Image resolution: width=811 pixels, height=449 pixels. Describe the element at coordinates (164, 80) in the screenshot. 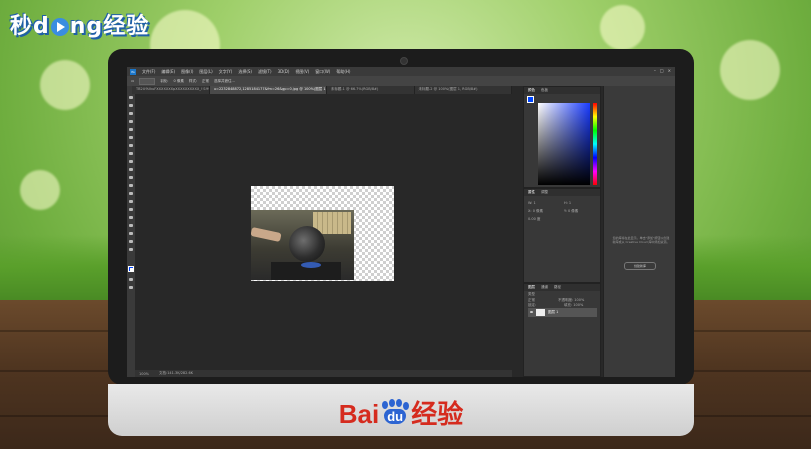

I see `feather-label: 羽化:` at that location.